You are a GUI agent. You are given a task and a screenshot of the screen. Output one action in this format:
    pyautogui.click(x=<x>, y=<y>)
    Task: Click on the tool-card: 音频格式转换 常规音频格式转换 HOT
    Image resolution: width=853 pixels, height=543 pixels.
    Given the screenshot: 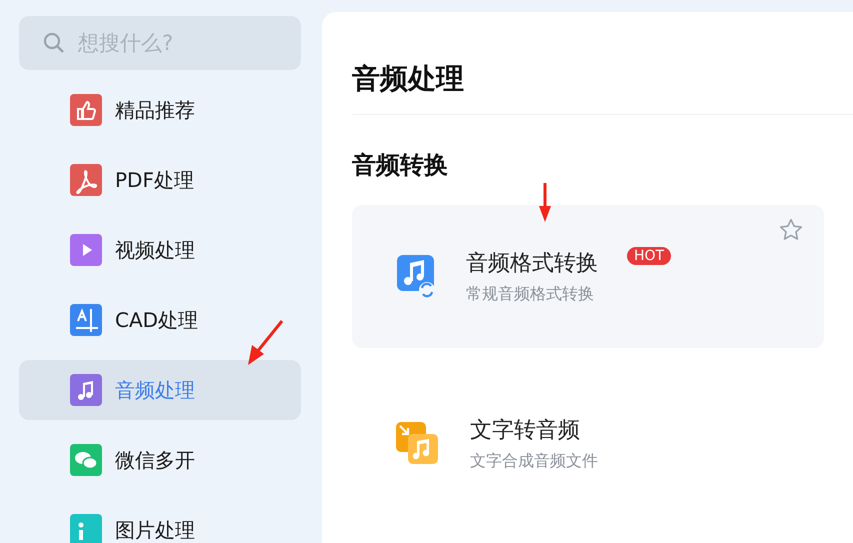 What is the action you would take?
    pyautogui.click(x=588, y=276)
    